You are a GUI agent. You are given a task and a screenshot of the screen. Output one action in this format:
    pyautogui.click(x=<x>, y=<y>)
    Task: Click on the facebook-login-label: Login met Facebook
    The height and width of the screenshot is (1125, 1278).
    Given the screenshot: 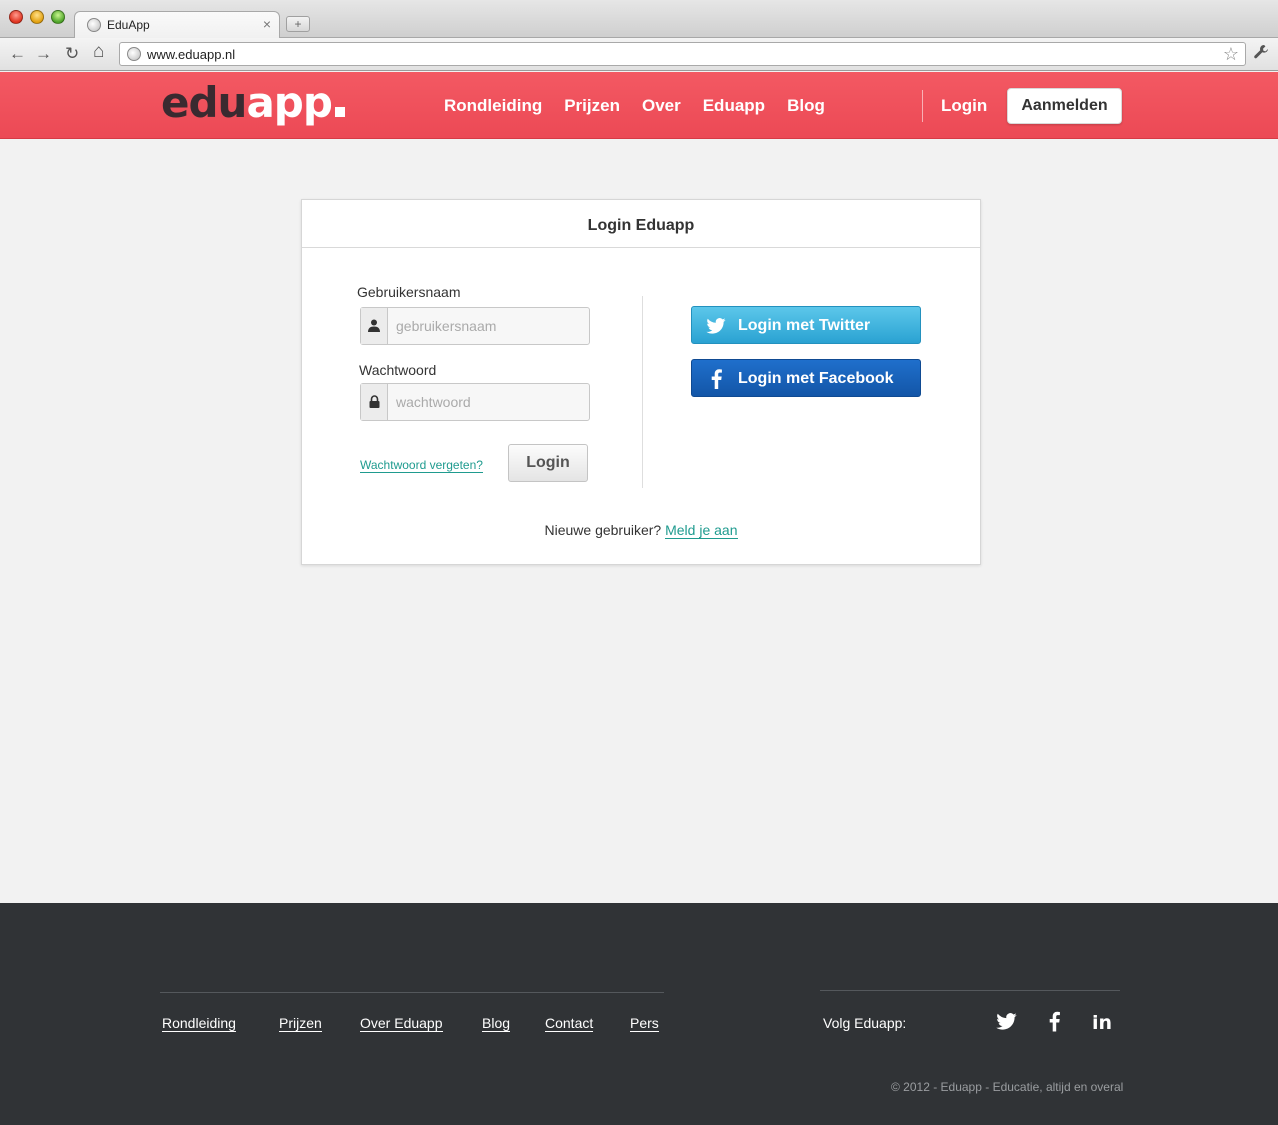 What is the action you would take?
    pyautogui.click(x=816, y=378)
    